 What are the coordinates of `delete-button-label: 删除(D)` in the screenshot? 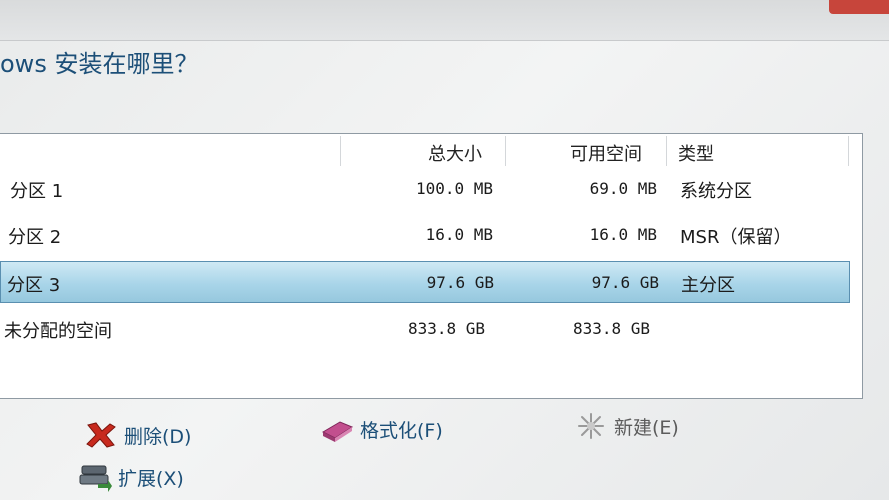 It's located at (158, 436).